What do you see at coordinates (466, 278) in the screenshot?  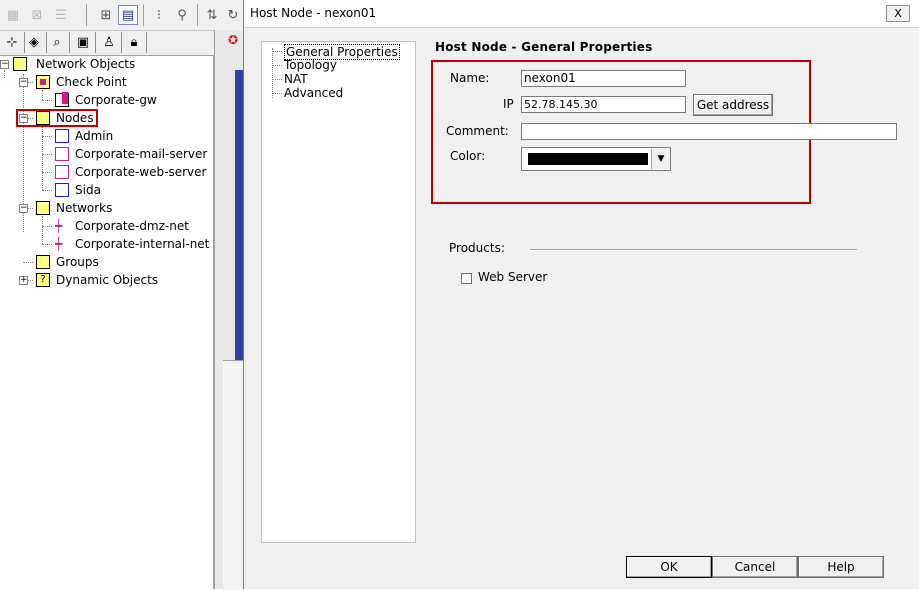 I see `web-server-checkbox` at bounding box center [466, 278].